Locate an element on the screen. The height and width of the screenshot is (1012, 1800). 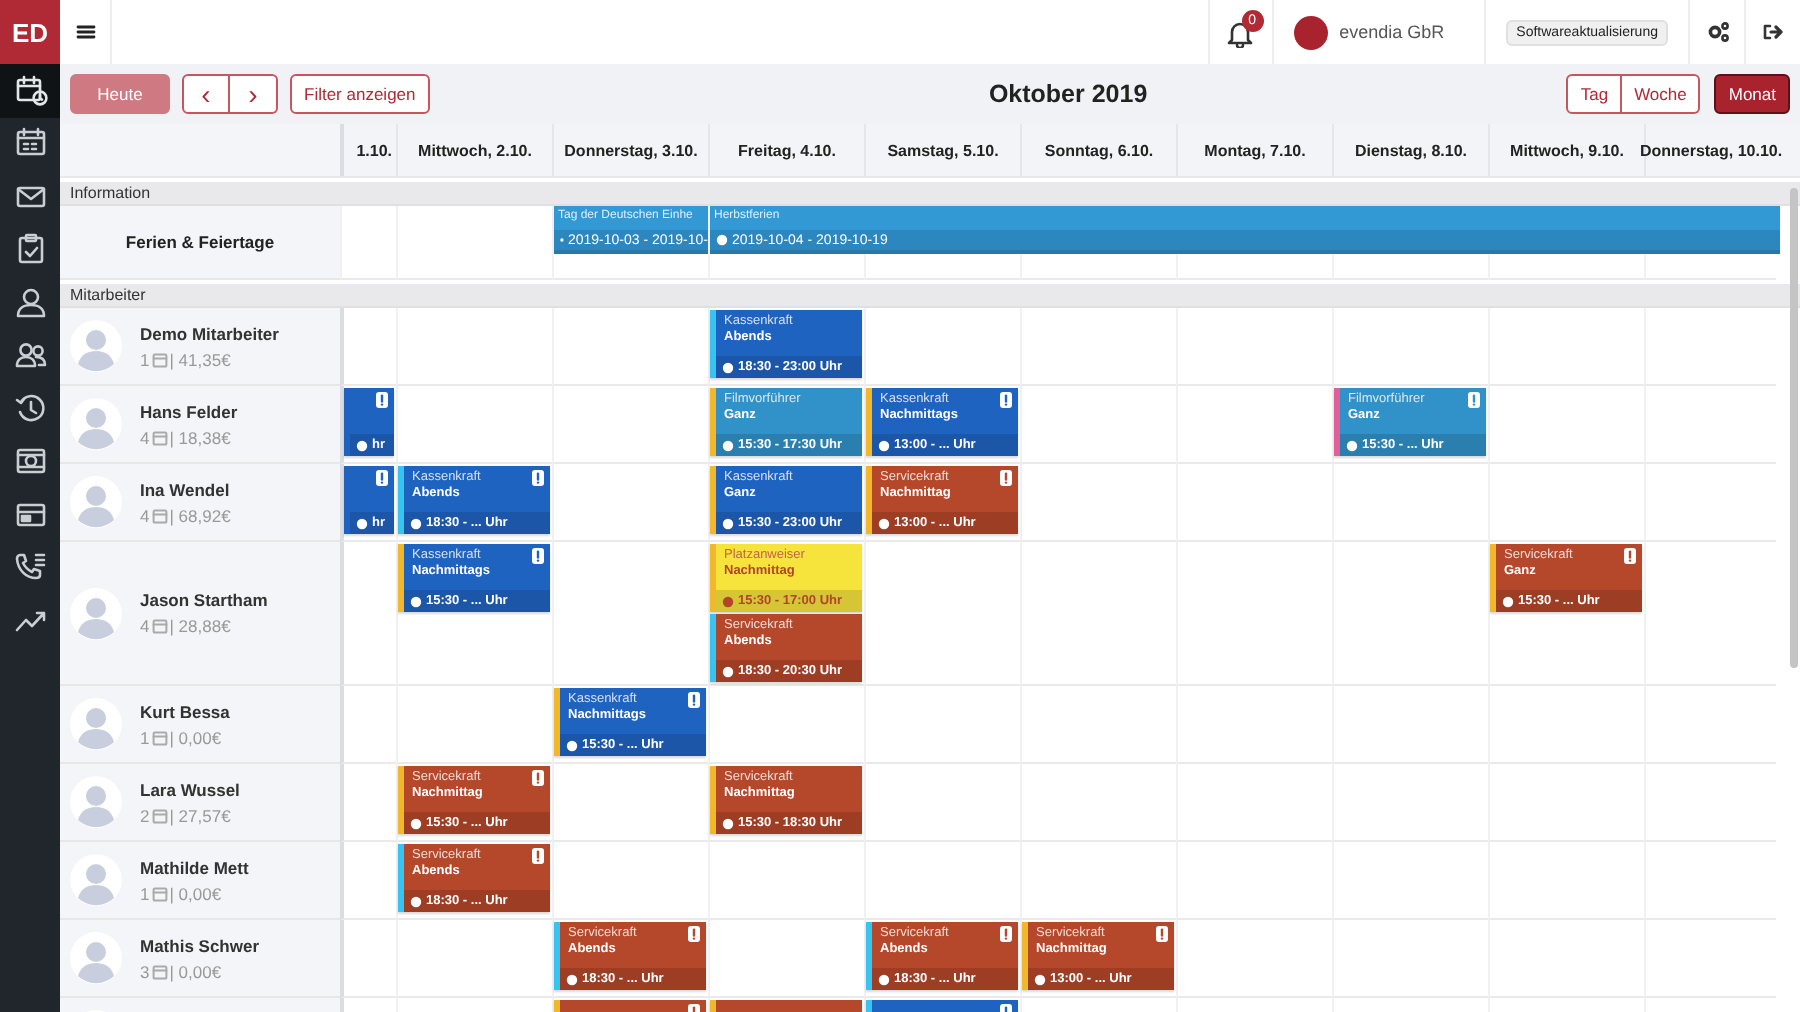
employee-name: Lara Wussel is located at coordinates (190, 789).